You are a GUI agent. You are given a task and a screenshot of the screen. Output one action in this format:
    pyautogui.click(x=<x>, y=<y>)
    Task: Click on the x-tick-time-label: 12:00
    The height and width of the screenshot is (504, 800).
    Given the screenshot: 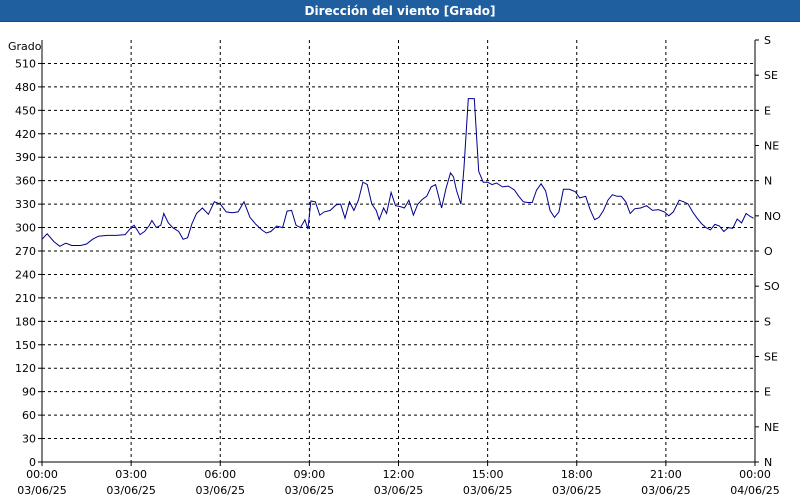 What is the action you would take?
    pyautogui.click(x=399, y=474)
    